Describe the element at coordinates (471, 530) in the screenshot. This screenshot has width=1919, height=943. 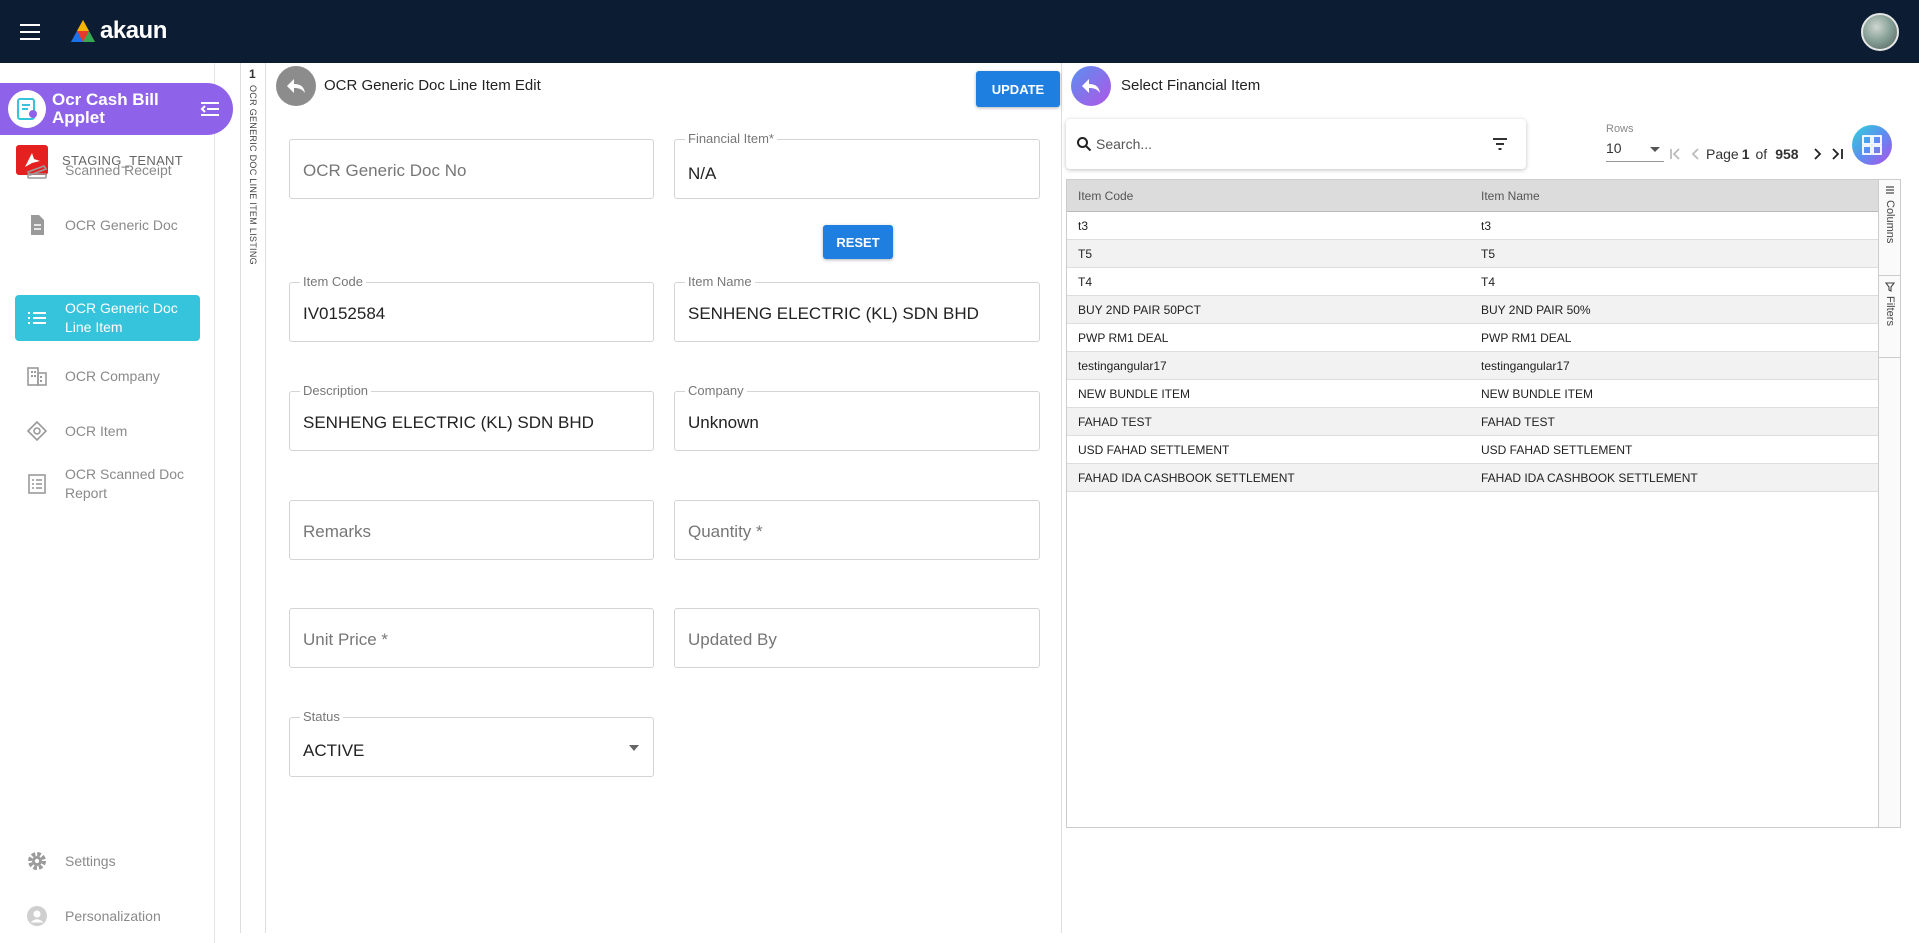
I see `remarks-field: Remarks` at that location.